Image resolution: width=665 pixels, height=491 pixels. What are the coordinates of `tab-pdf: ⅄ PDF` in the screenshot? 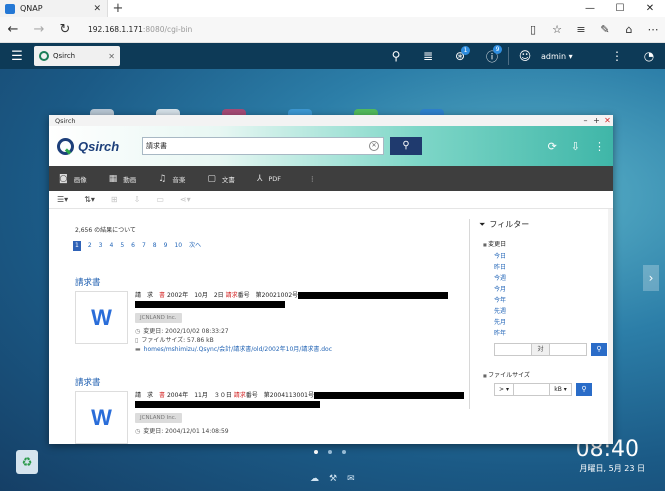 It's located at (269, 179).